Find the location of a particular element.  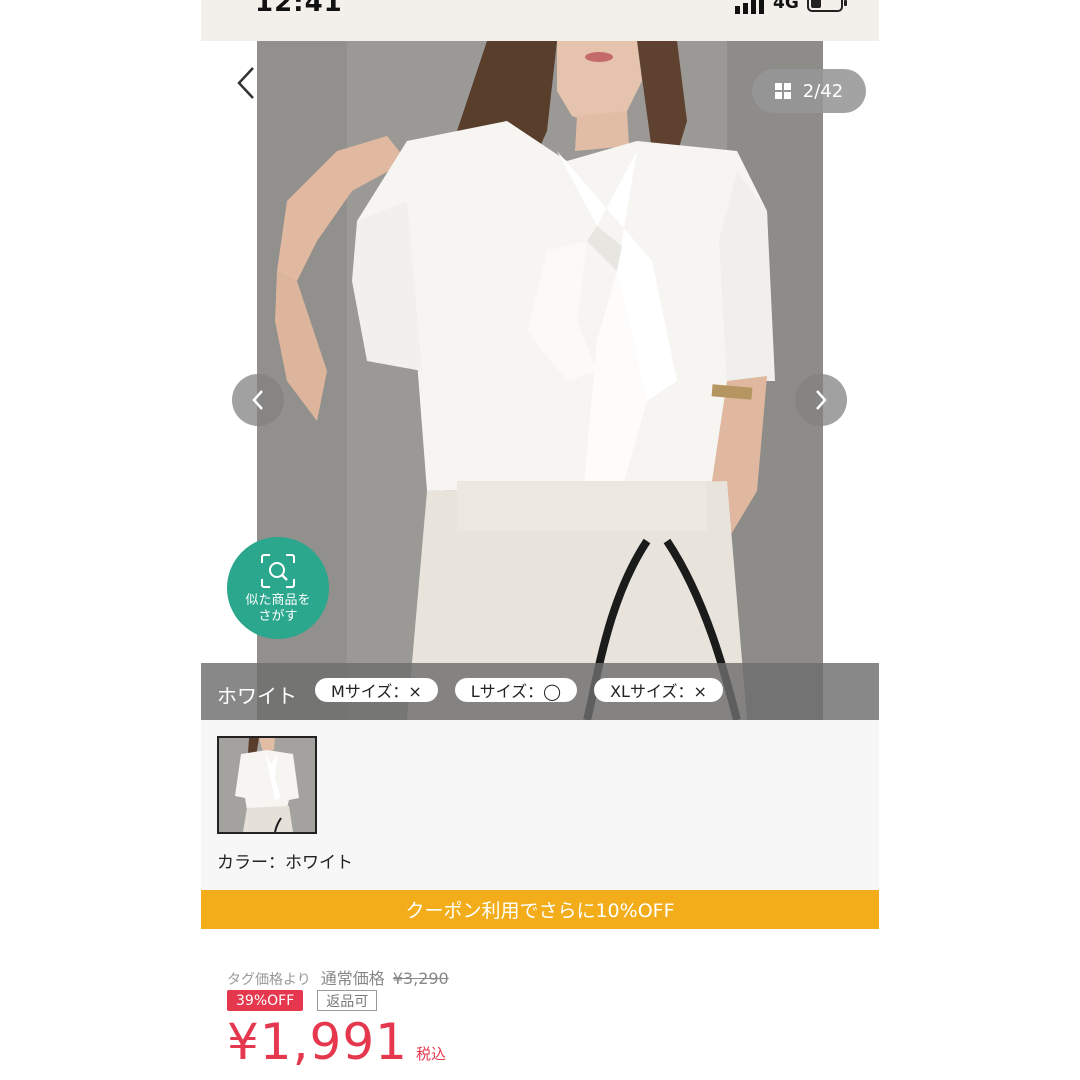

badge-row: 39%OFF 返品可 is located at coordinates (302, 1000).